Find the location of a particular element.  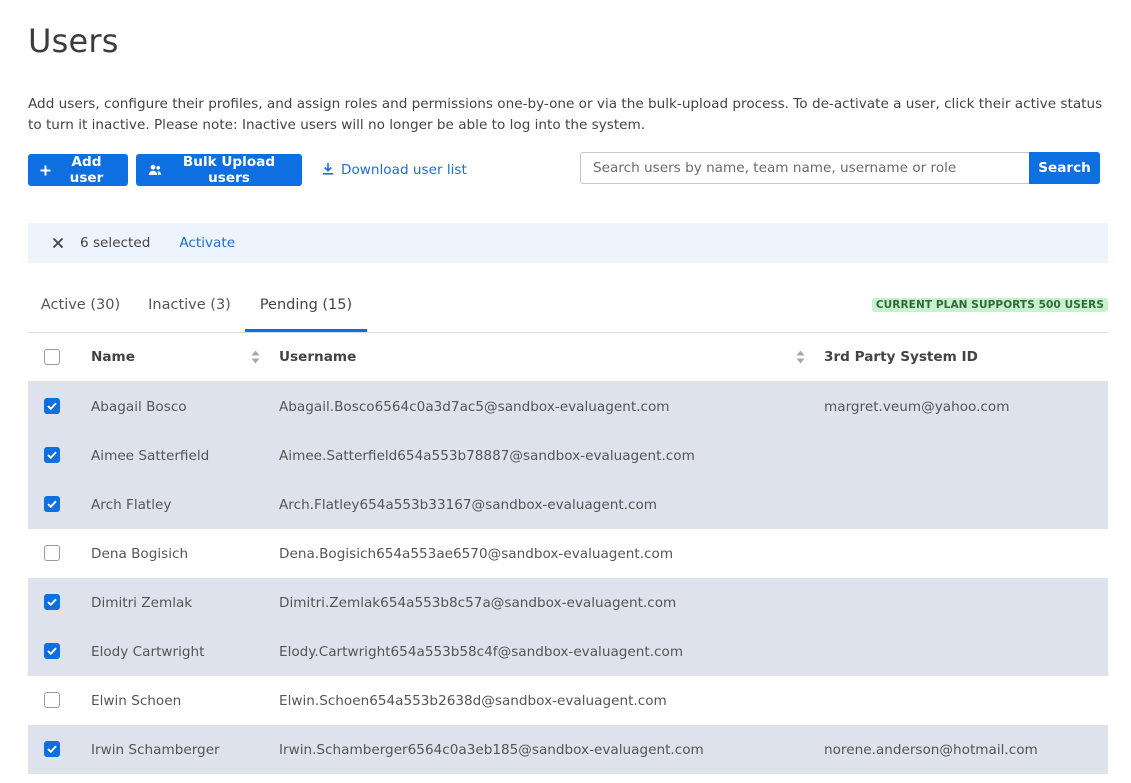

user-name: Elody Cartwright is located at coordinates (148, 651).